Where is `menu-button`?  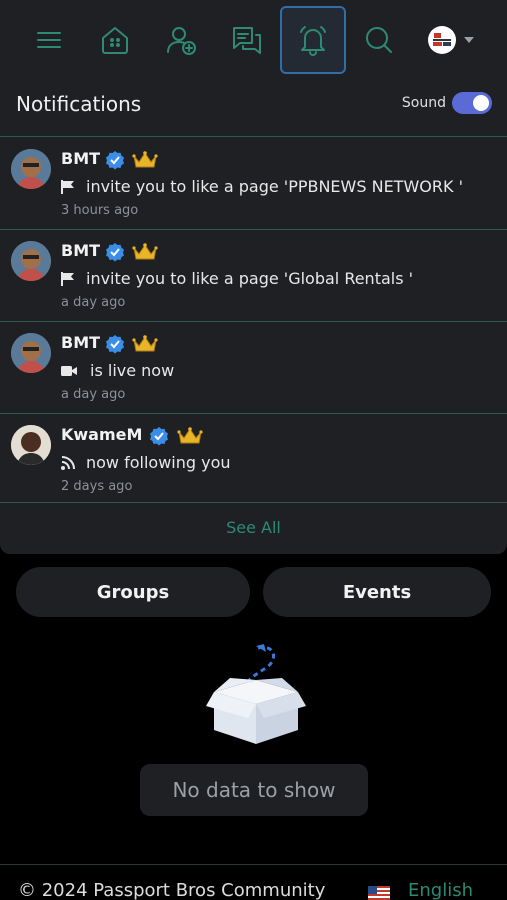 menu-button is located at coordinates (49, 40).